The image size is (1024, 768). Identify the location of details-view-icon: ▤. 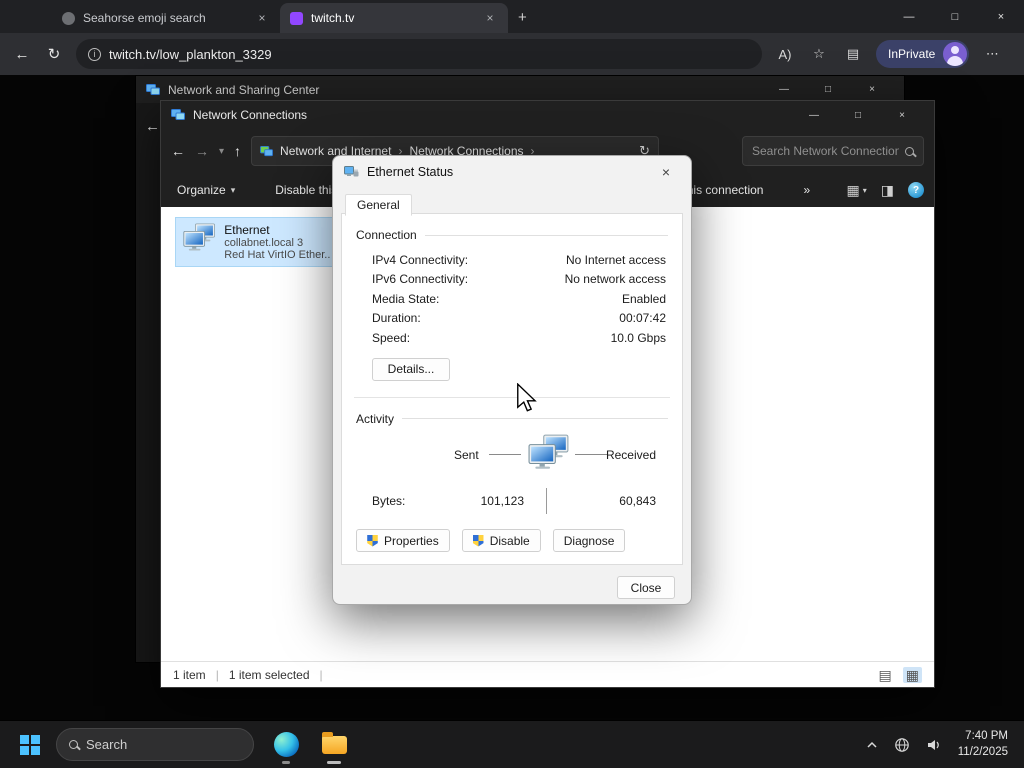
(885, 675).